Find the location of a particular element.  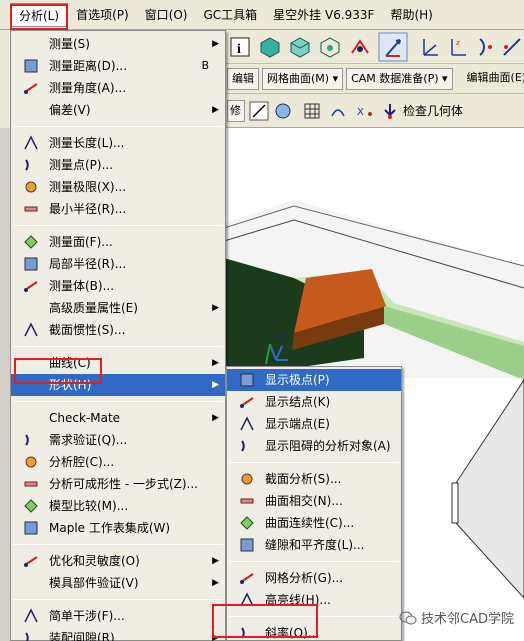

shape-submenu-item: 显示极点(P) is located at coordinates (314, 380).